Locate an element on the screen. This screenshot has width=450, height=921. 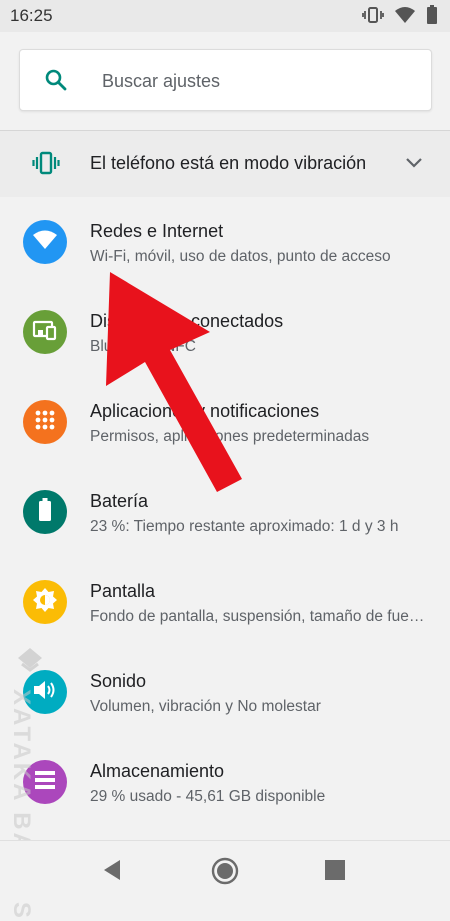
setting-subtitle: Bluetooth, NFC is located at coordinates (143, 346).